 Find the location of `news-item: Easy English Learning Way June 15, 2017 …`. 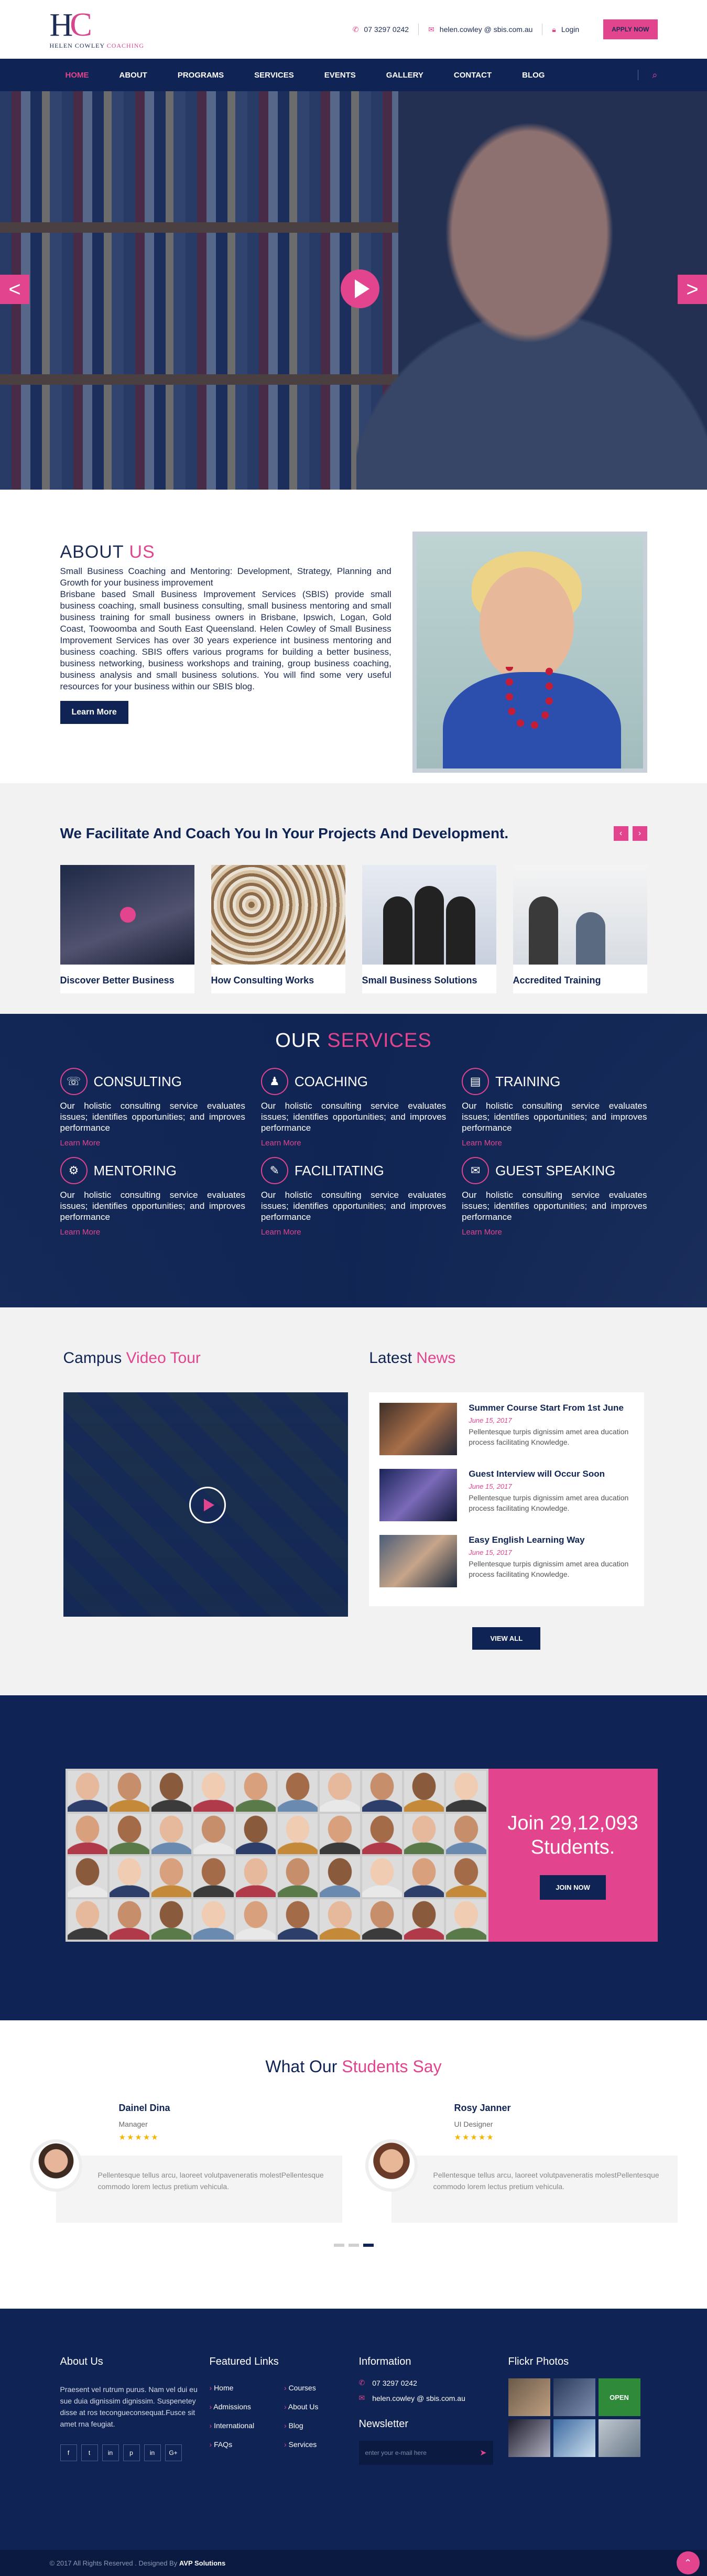

news-item: Easy English Learning Way June 15, 2017 … is located at coordinates (506, 1561).